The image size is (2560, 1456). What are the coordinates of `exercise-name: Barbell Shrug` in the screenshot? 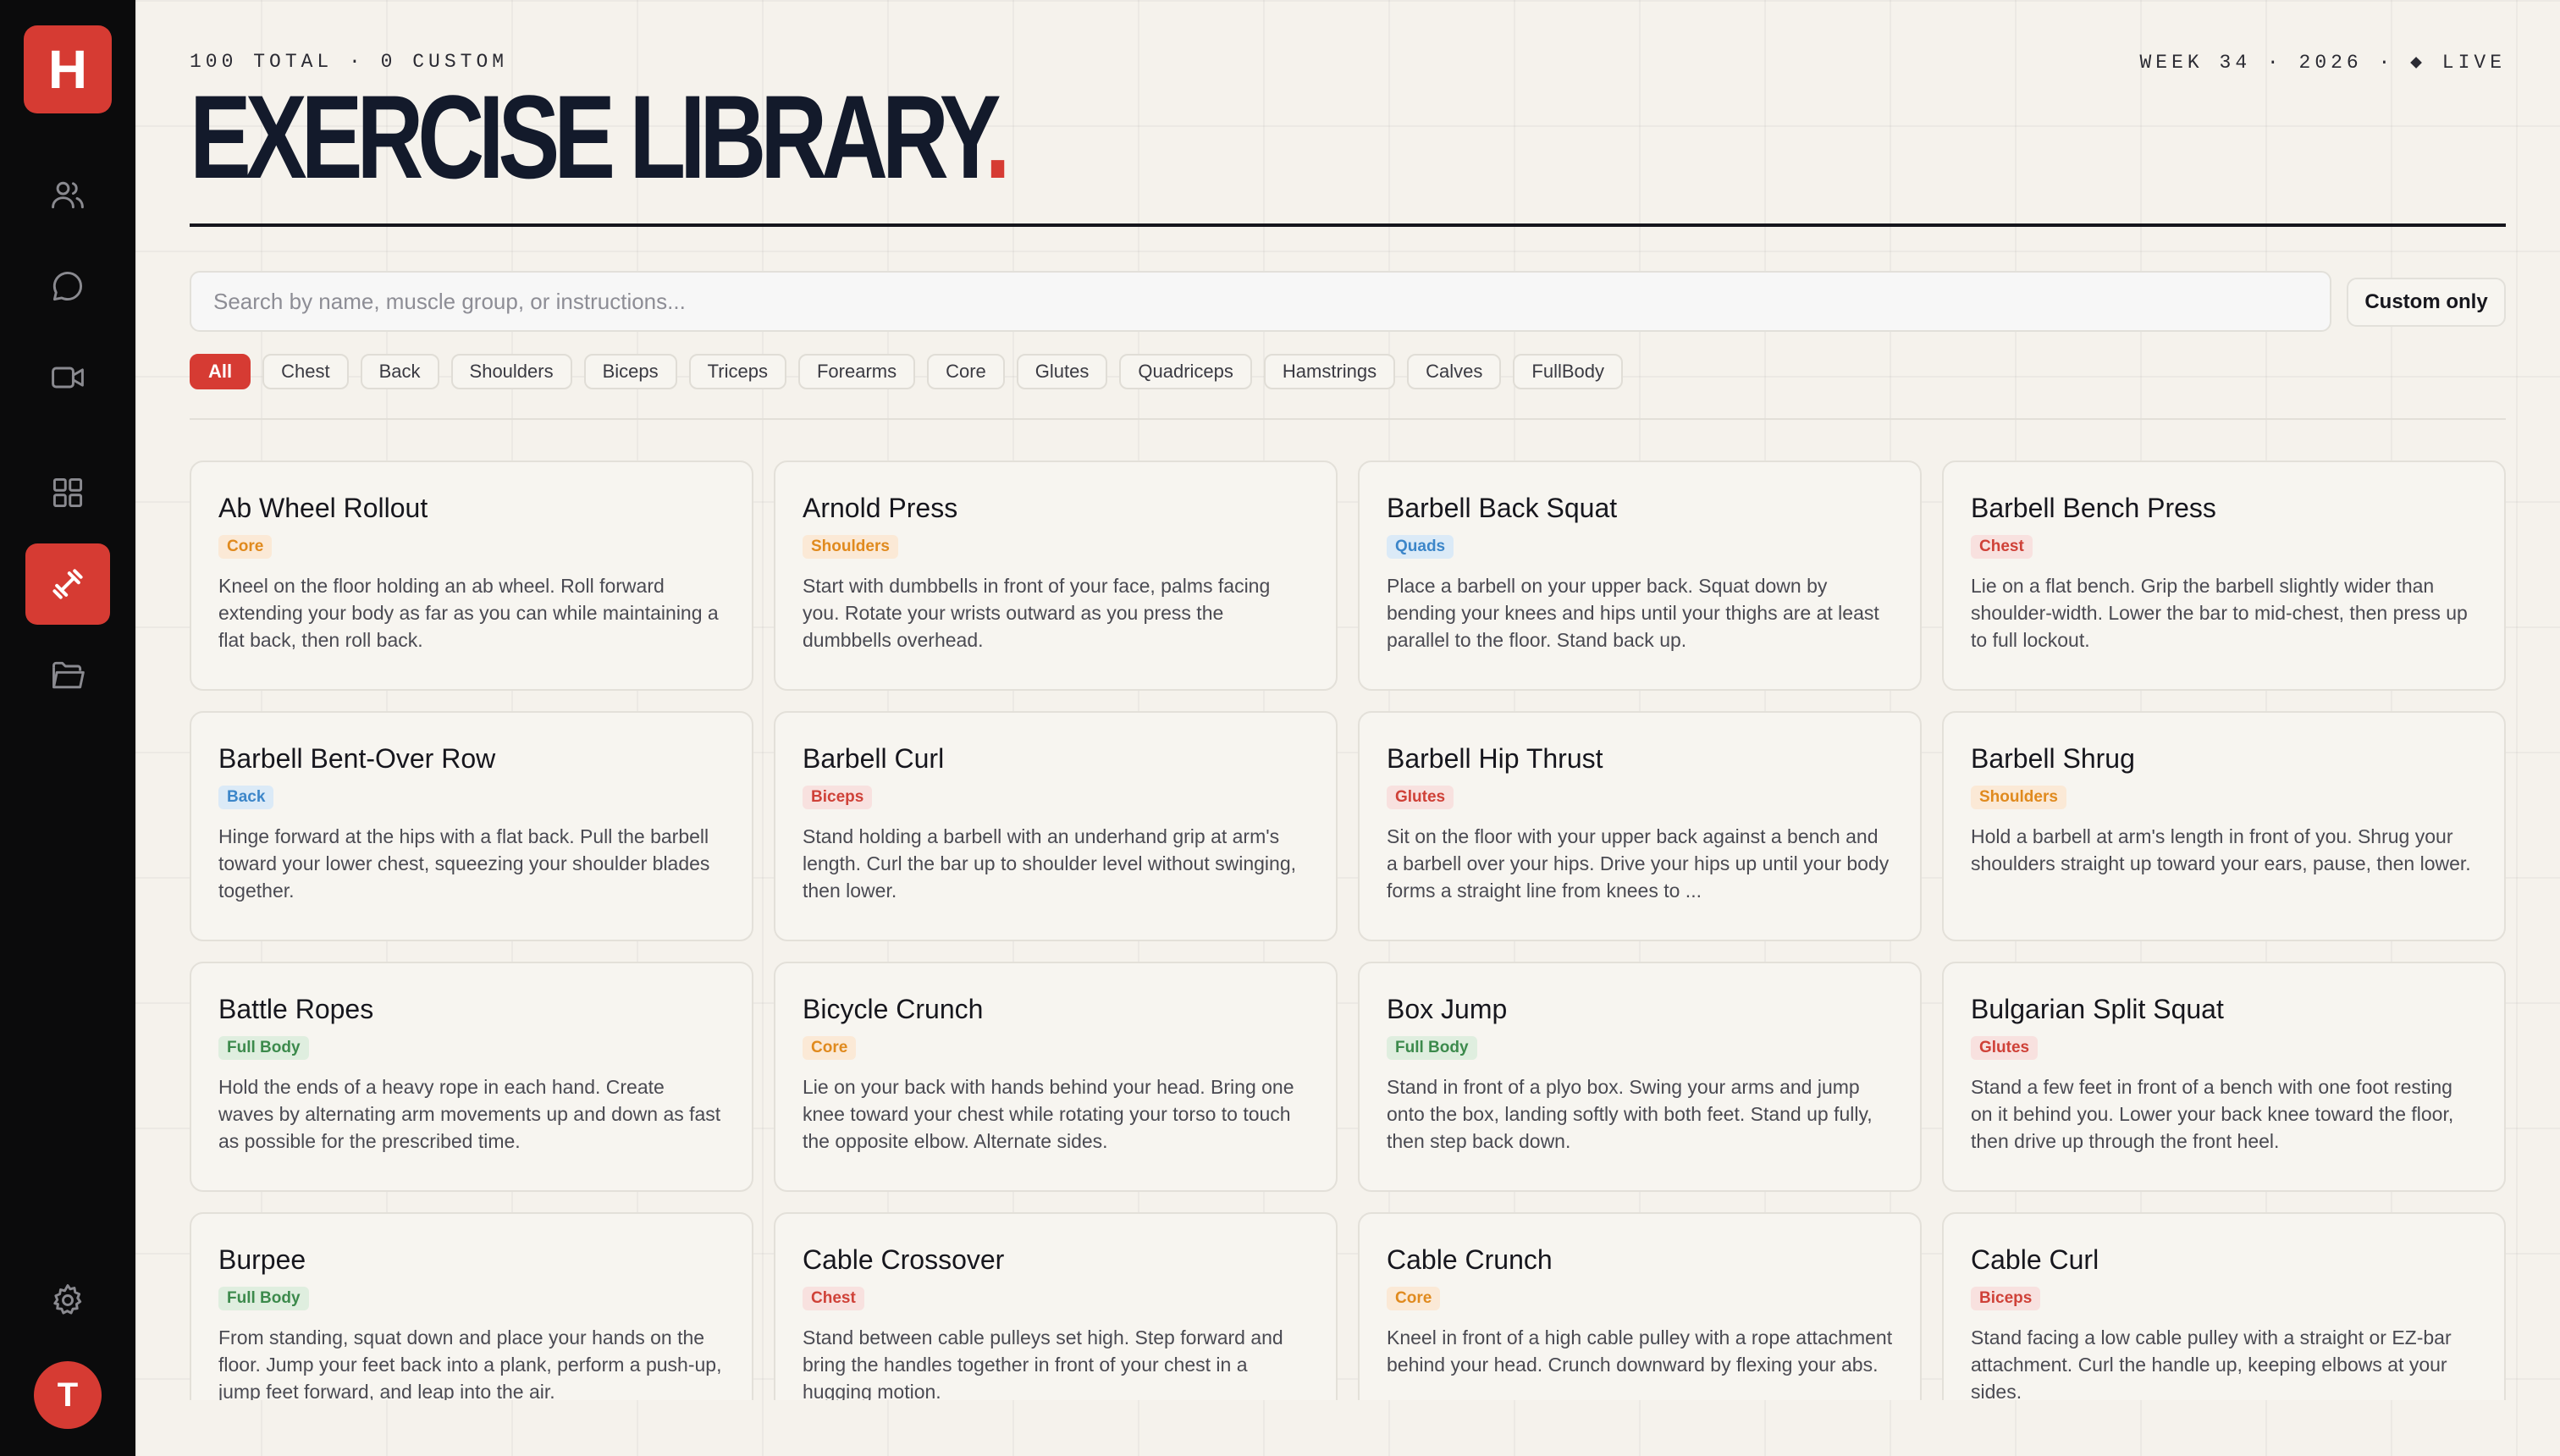 It's located at (2053, 758).